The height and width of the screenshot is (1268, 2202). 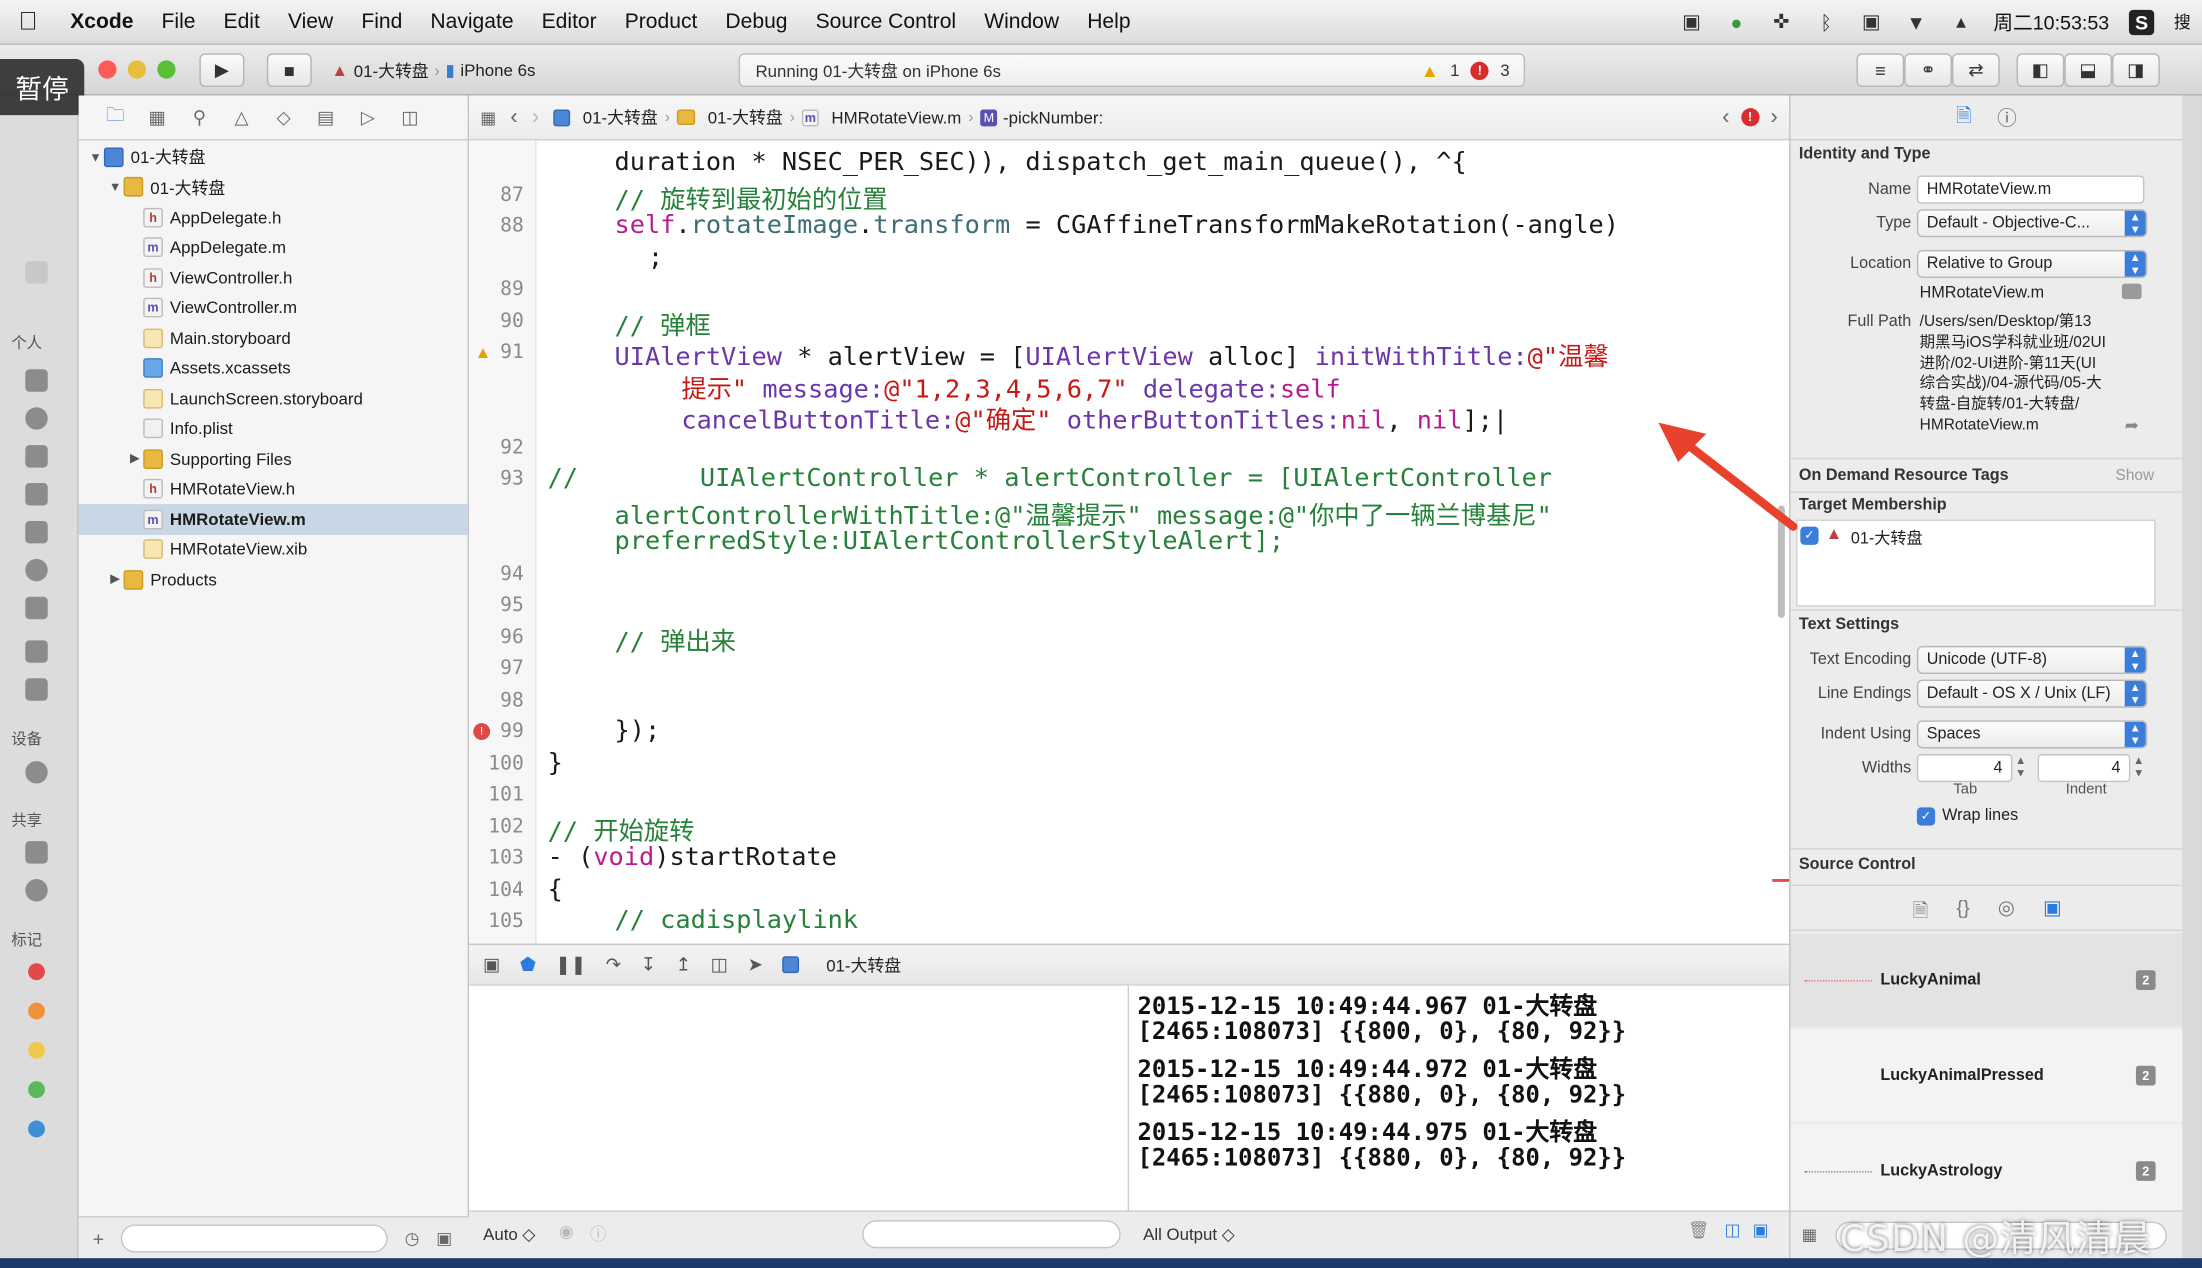 What do you see at coordinates (2088, 70) in the screenshot?
I see `toggle-debug-button: ⬓` at bounding box center [2088, 70].